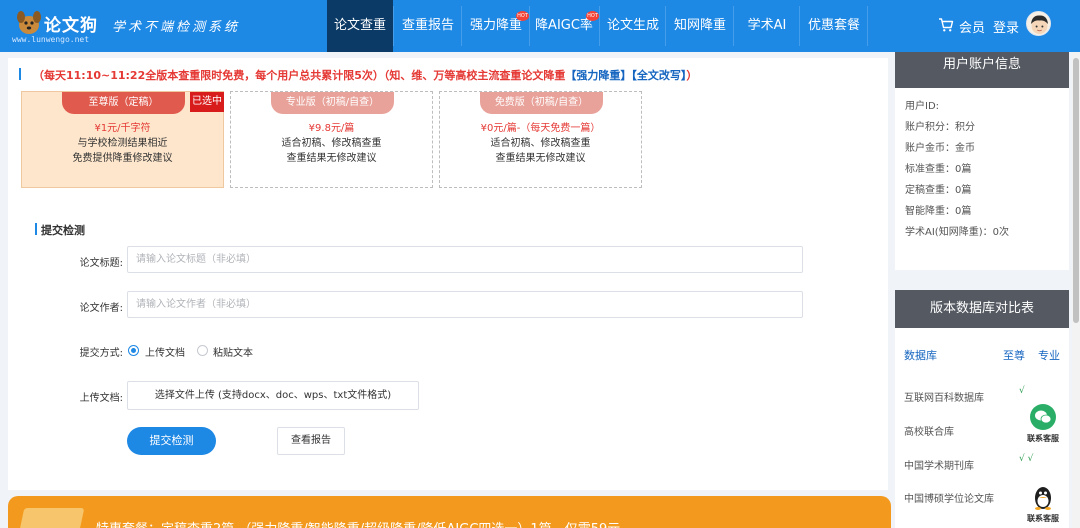  What do you see at coordinates (123, 103) in the screenshot?
I see `version-card-tab: 至尊版（定稿）` at bounding box center [123, 103].